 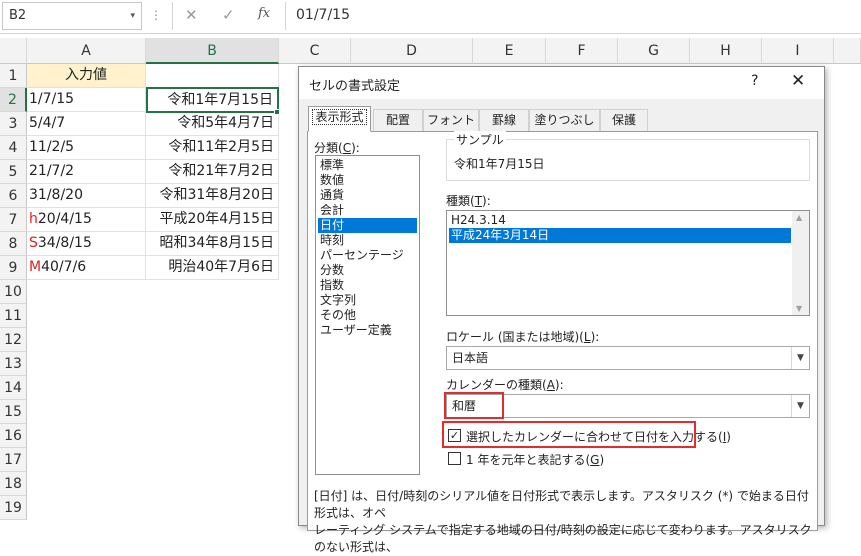 What do you see at coordinates (13, 244) in the screenshot?
I see `row-header-8: 8` at bounding box center [13, 244].